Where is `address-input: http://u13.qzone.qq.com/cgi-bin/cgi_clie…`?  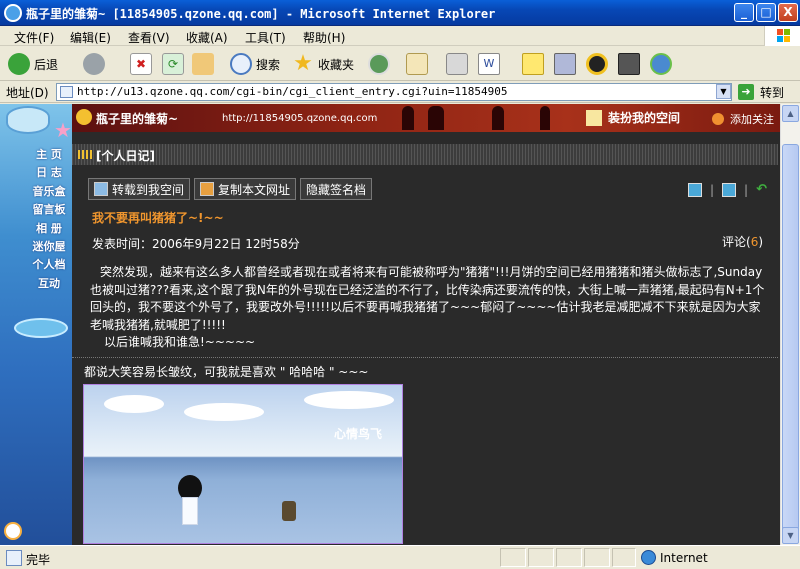
address-input: http://u13.qzone.qq.com/cgi-bin/cgi_clie… is located at coordinates (394, 92).